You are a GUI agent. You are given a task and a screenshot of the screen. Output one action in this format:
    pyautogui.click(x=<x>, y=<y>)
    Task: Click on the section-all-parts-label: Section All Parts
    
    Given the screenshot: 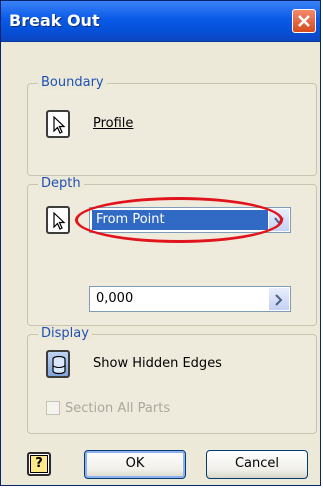 What is the action you would take?
    pyautogui.click(x=118, y=408)
    